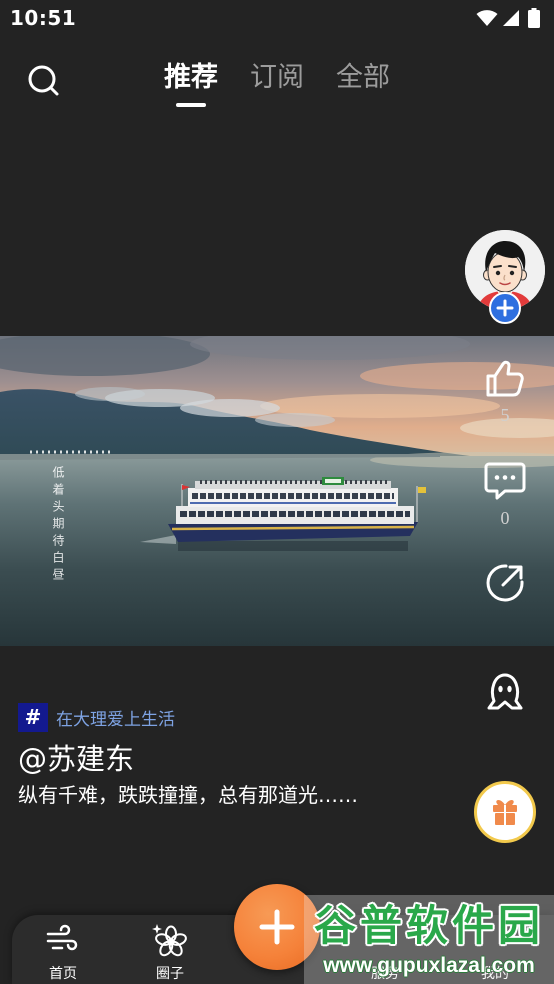 This screenshot has width=554, height=984. Describe the element at coordinates (428, 925) in the screenshot. I see `watermark-title: 谷普软件园` at that location.